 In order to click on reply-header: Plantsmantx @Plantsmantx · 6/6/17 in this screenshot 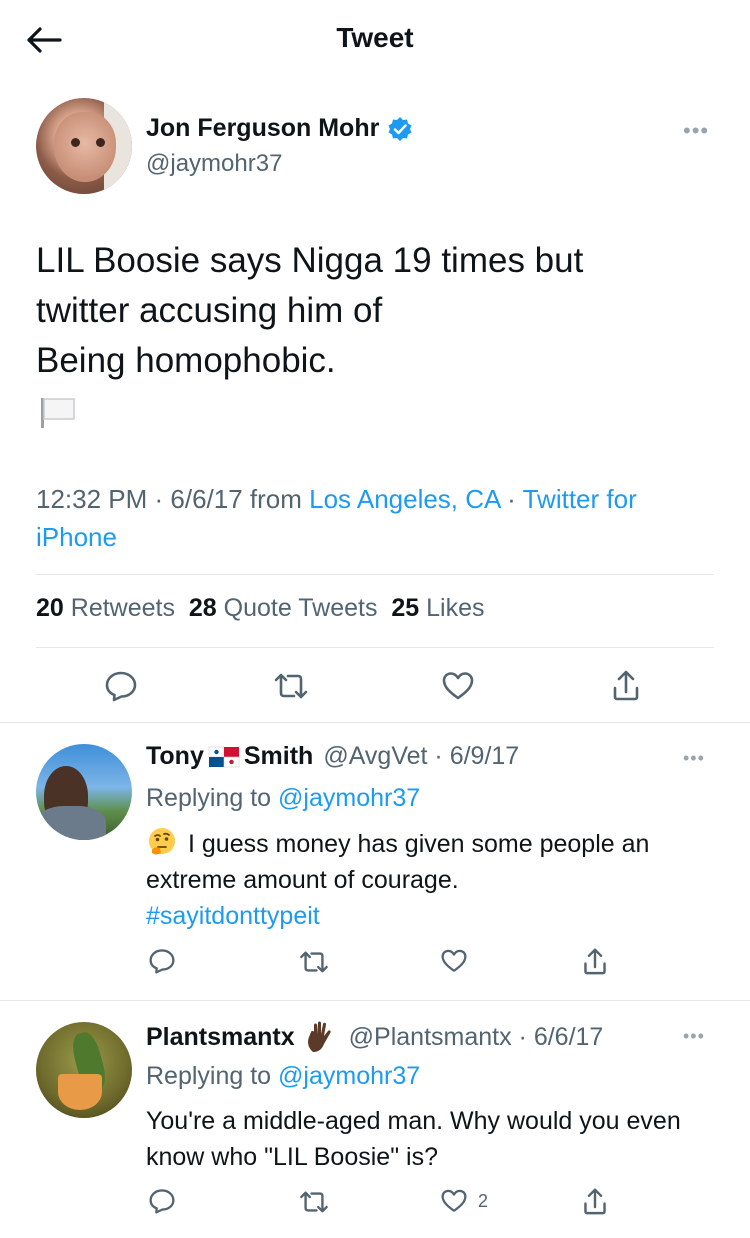, I will do `click(374, 1037)`.